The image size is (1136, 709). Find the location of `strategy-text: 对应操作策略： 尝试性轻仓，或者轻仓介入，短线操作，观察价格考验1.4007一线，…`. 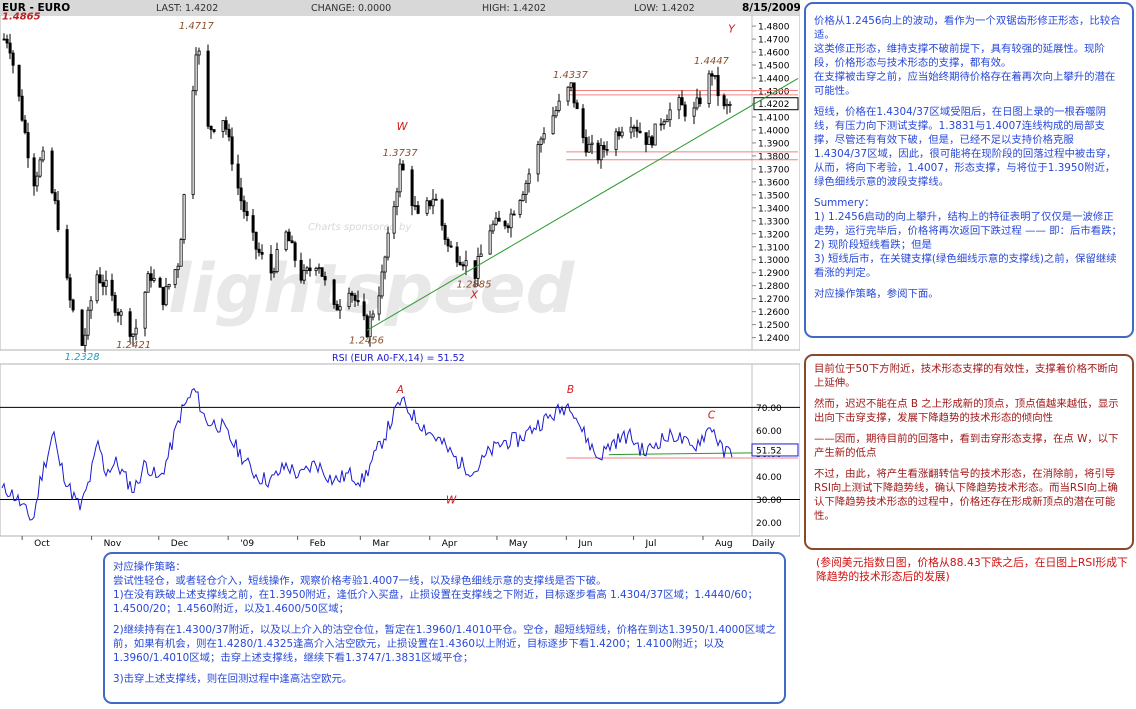

strategy-text: 对应操作策略： 尝试性轻仓，或者轻仓介入，短线操作，观察价格考验1.4007一线，… is located at coordinates (444, 623).